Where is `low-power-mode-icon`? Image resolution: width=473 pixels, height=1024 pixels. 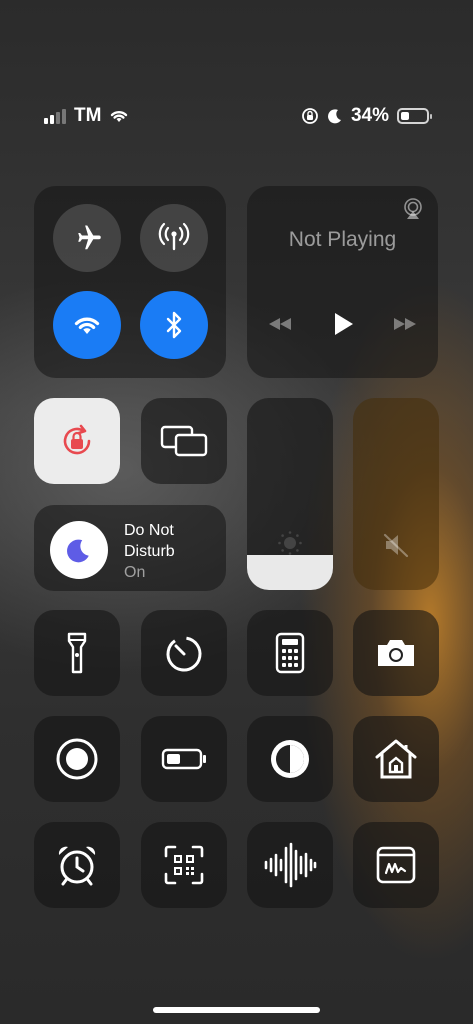 low-power-mode-icon is located at coordinates (184, 759).